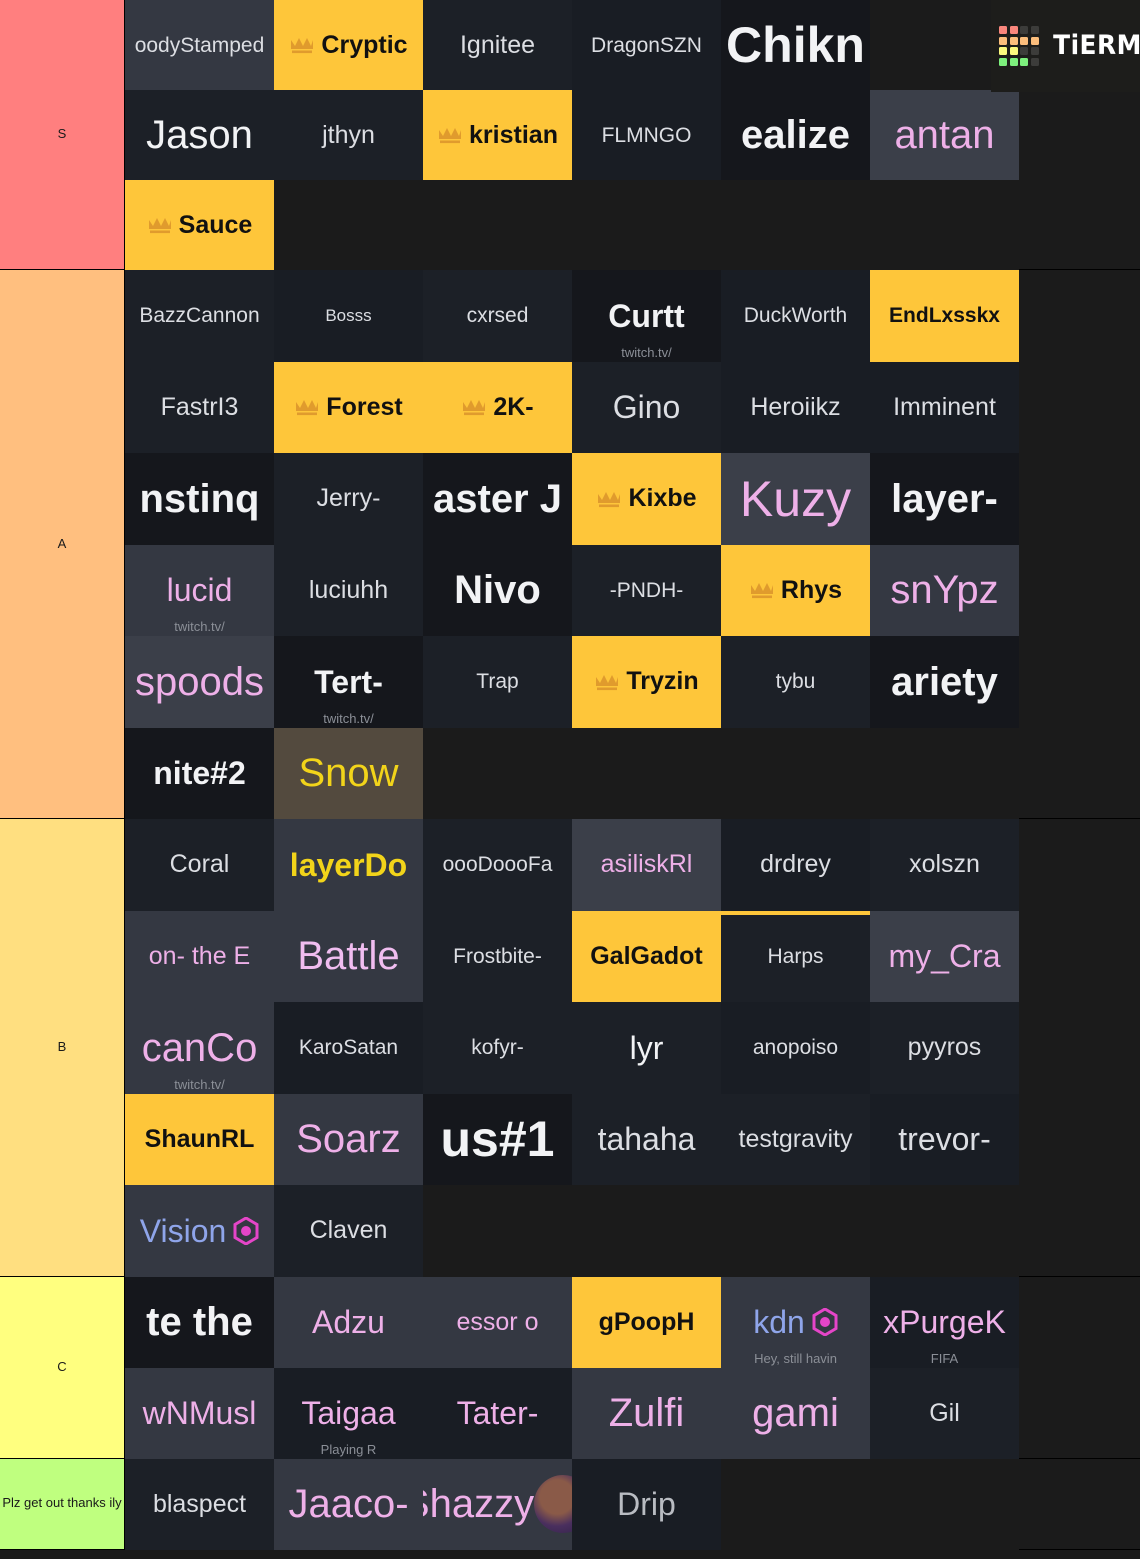 This screenshot has height=1559, width=1140. Describe the element at coordinates (795, 499) in the screenshot. I see `tier-item: Kuzy` at that location.